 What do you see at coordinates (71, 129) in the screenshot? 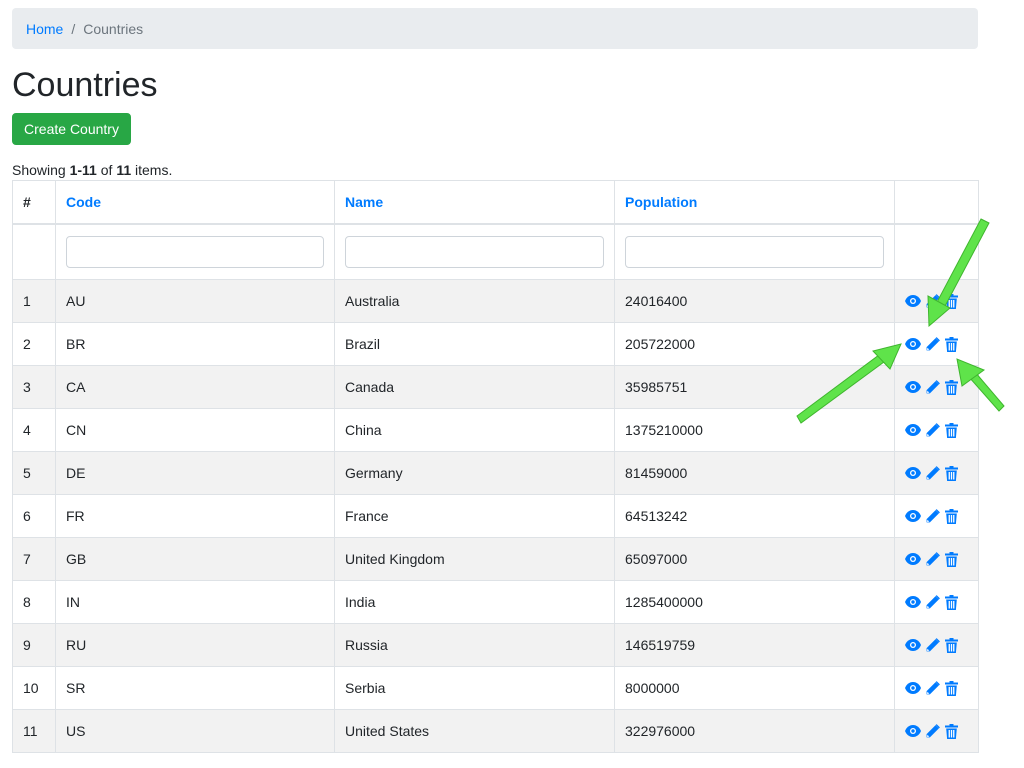
I see `create-country-button: Create Country` at bounding box center [71, 129].